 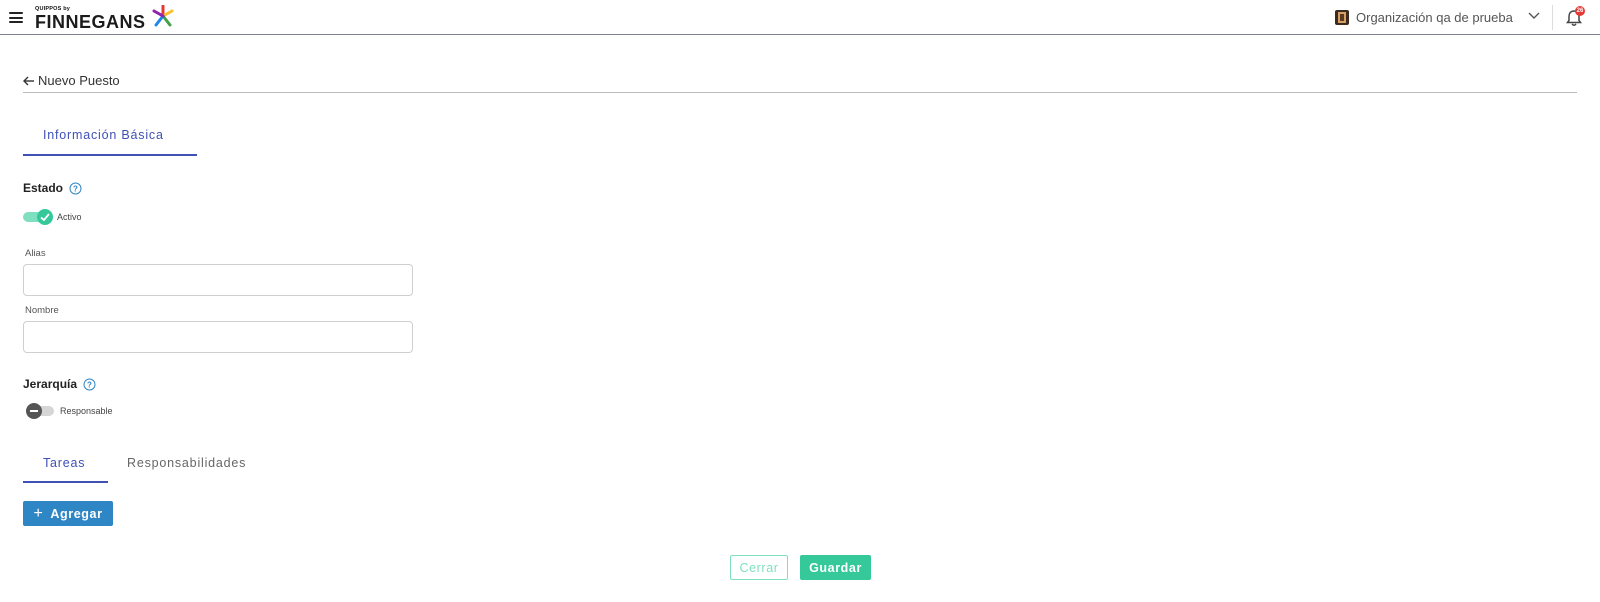 What do you see at coordinates (28, 80) in the screenshot?
I see `arrow-left-icon` at bounding box center [28, 80].